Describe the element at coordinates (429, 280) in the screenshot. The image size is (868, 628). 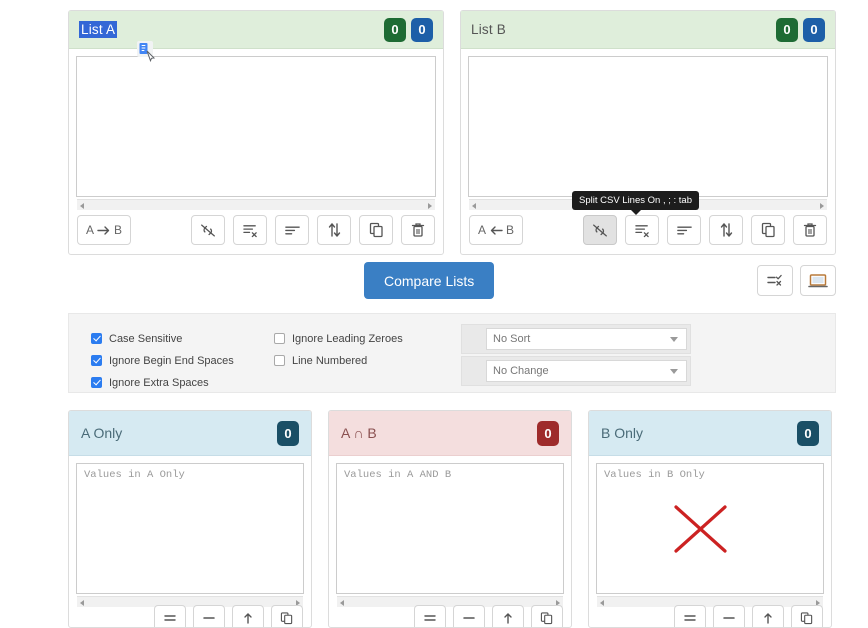
I see `compare-lists-button: Compare Lists` at that location.